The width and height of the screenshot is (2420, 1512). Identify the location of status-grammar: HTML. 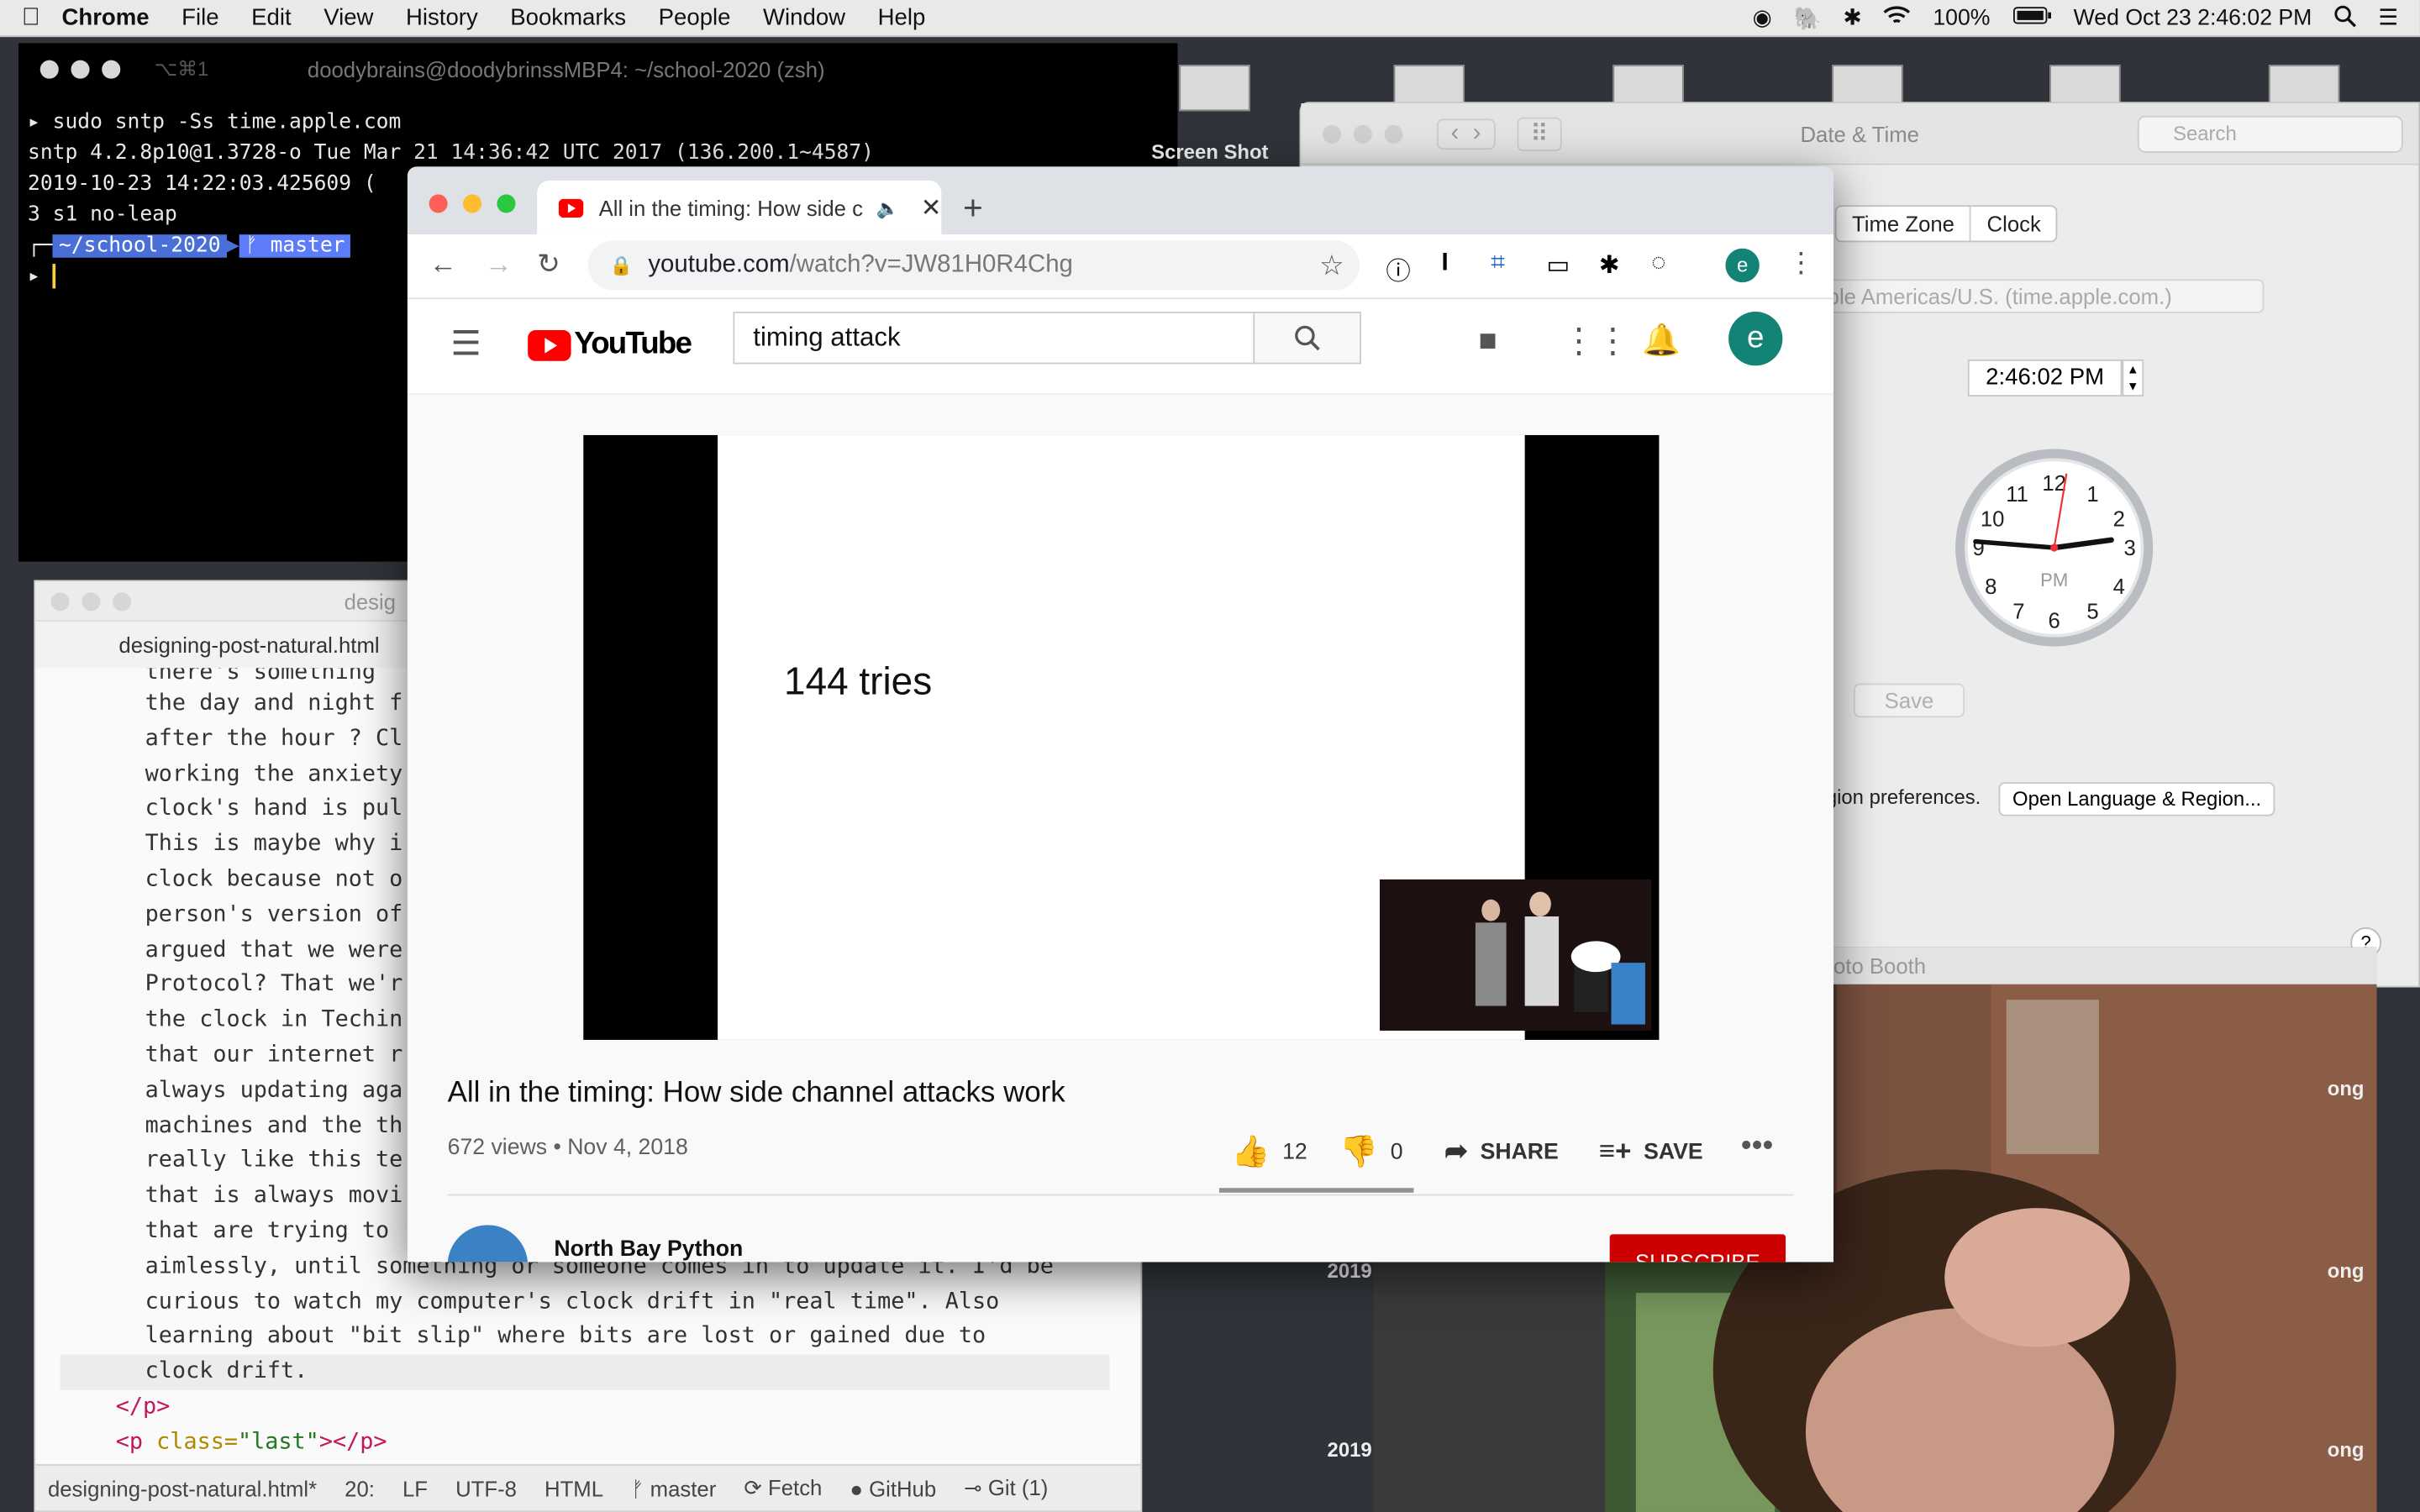
(573, 1488).